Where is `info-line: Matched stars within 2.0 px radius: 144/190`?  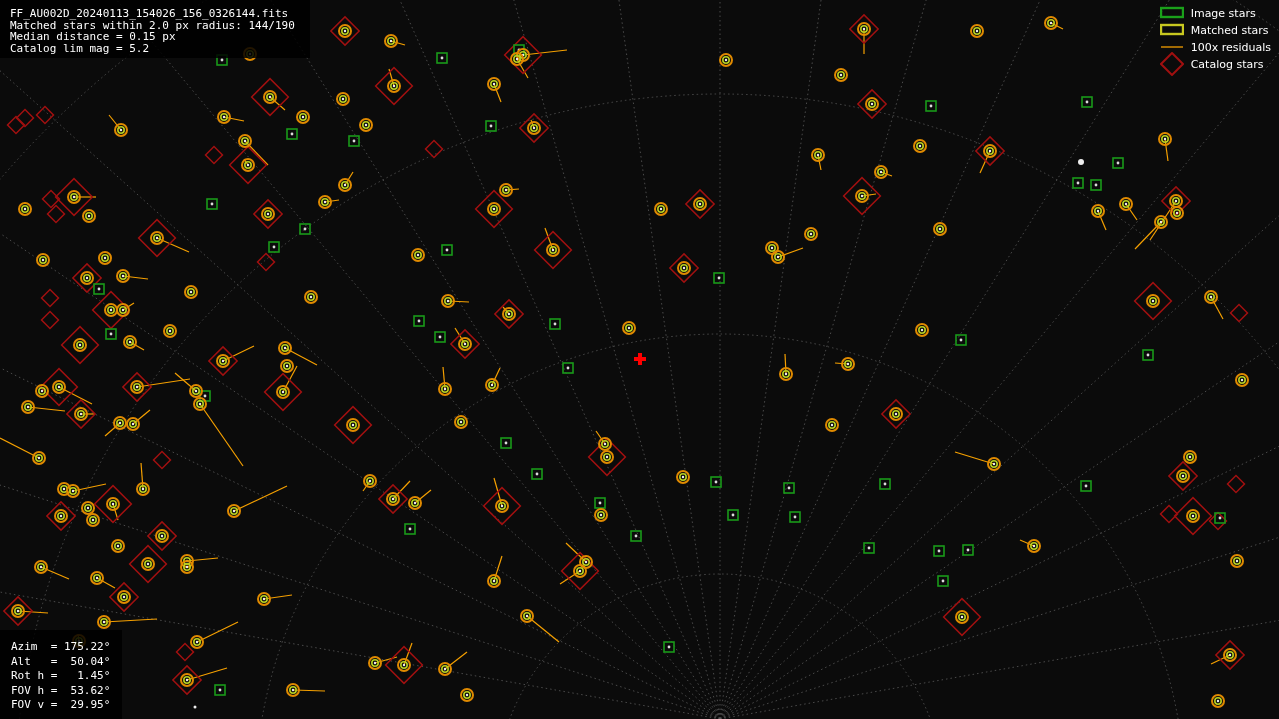 info-line: Matched stars within 2.0 px radius: 144/190 is located at coordinates (153, 25).